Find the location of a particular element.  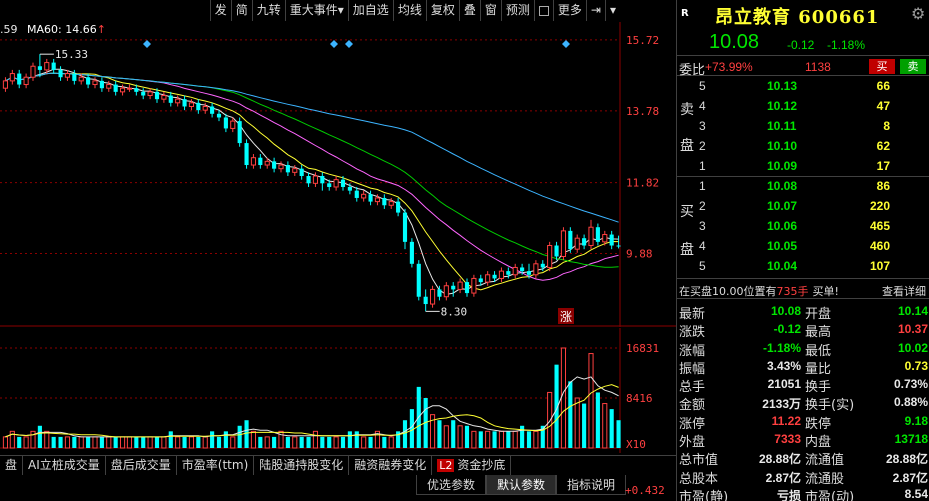

notice-text: 在买盘10.00位置有735手 买单! is located at coordinates (759, 291).